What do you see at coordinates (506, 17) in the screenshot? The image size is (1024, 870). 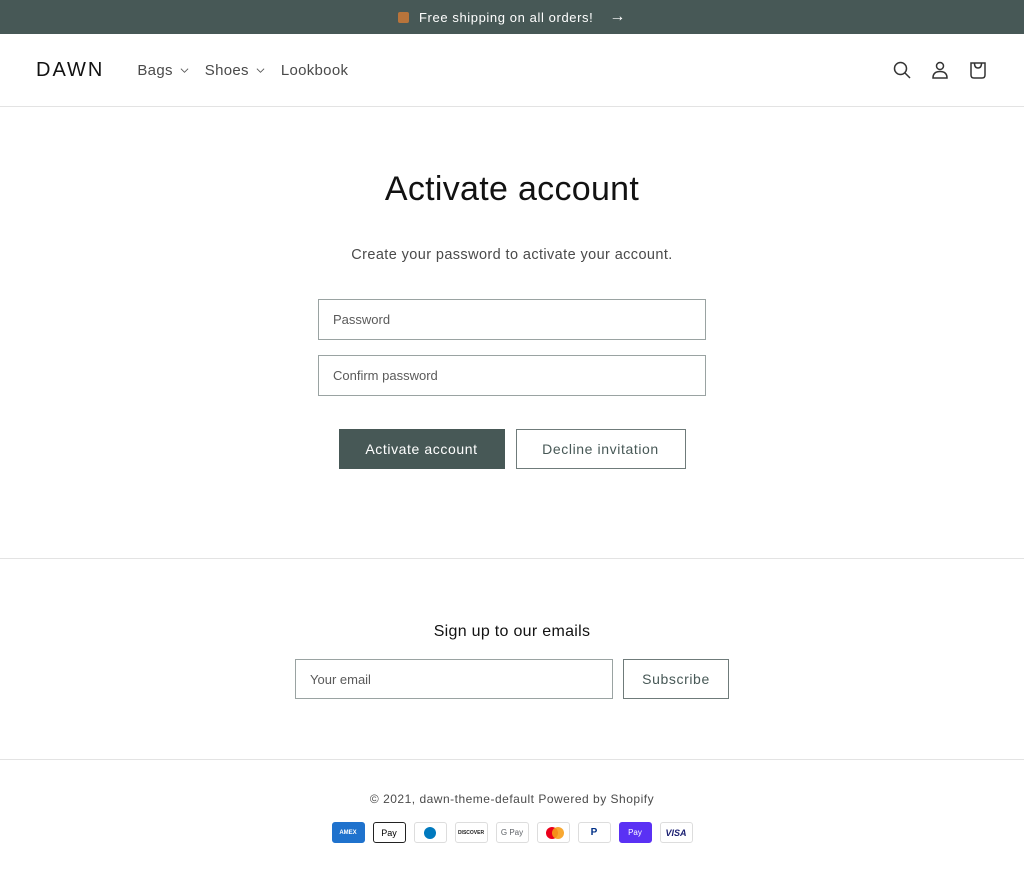 I see `announcement-text: Free shipping on all orders!` at bounding box center [506, 17].